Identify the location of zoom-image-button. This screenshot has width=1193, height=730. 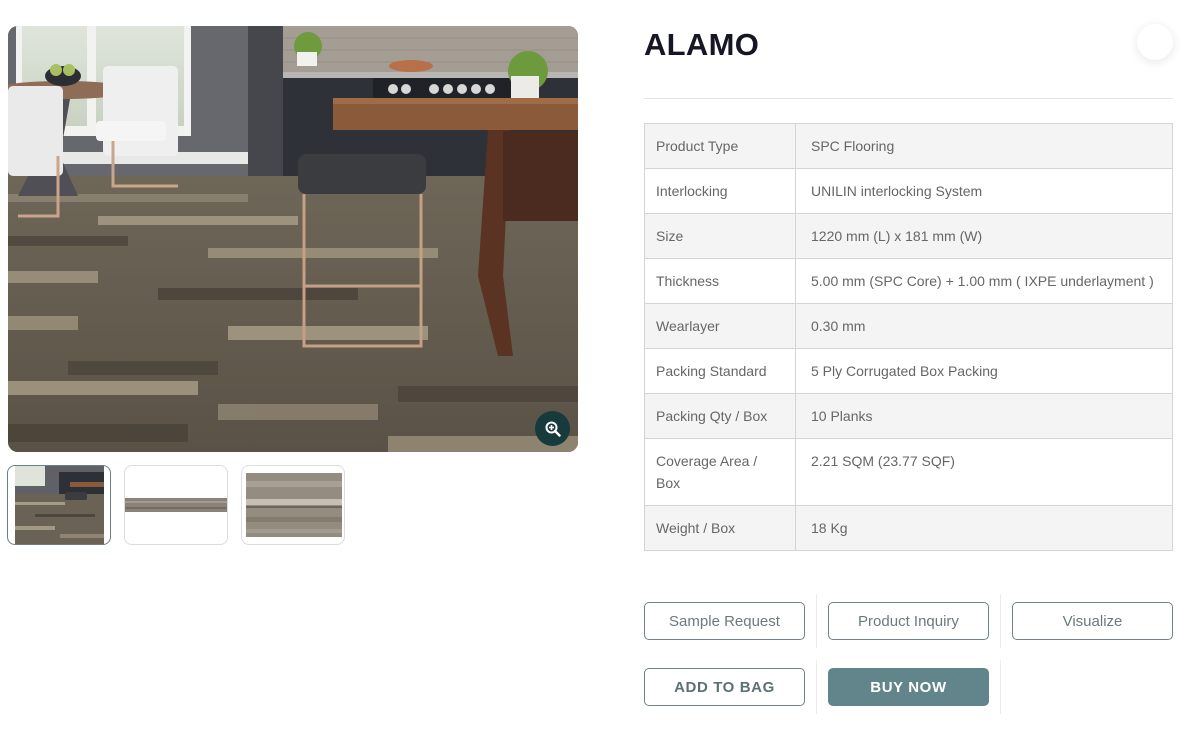
(552, 428).